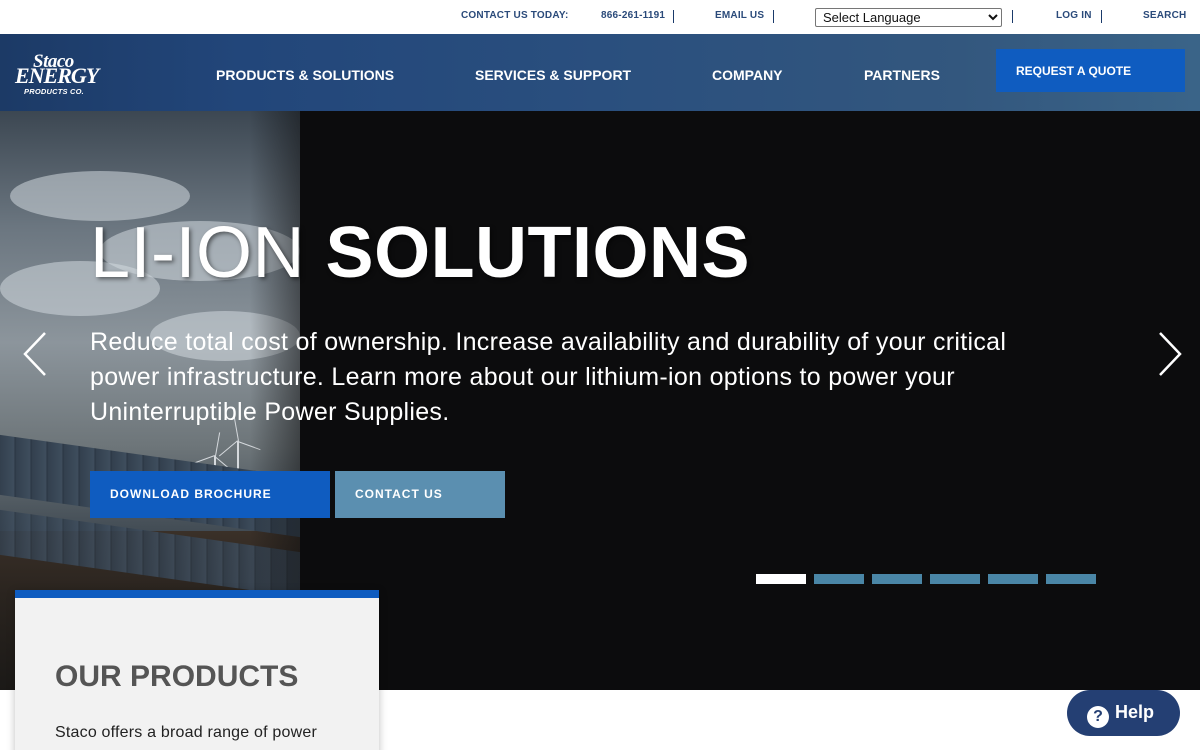 Image resolution: width=1200 pixels, height=750 pixels. What do you see at coordinates (210, 494) in the screenshot?
I see `download-brochure-button: DOWNLOAD BROCHURE` at bounding box center [210, 494].